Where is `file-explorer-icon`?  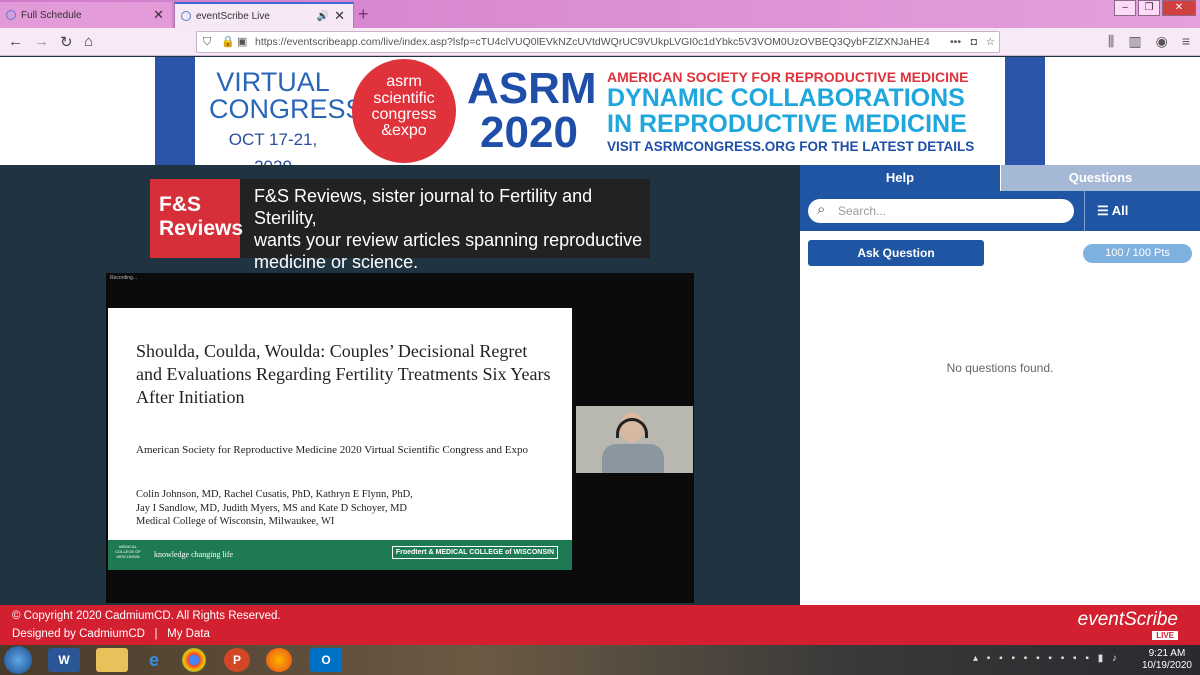 file-explorer-icon is located at coordinates (112, 660).